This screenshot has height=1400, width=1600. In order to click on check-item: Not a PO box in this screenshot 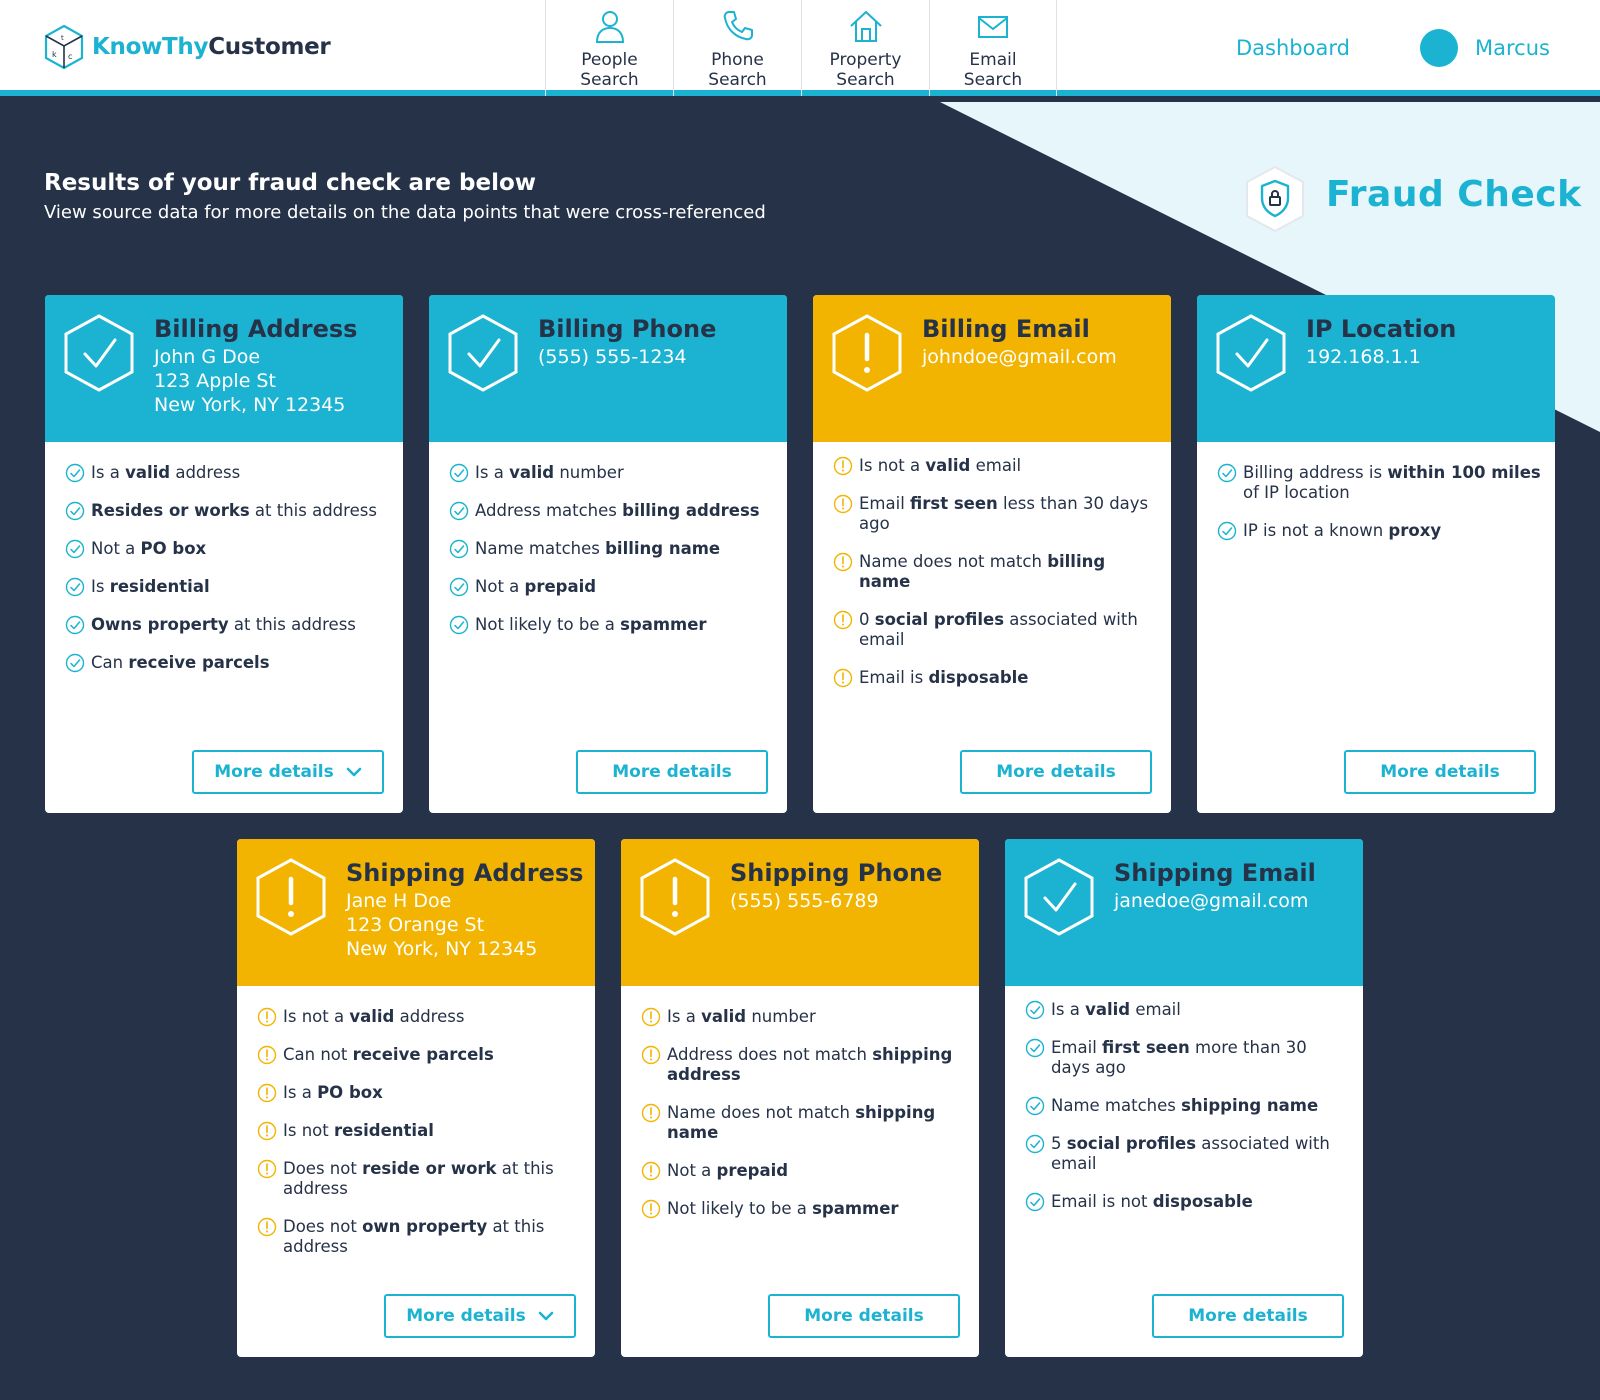, I will do `click(227, 549)`.